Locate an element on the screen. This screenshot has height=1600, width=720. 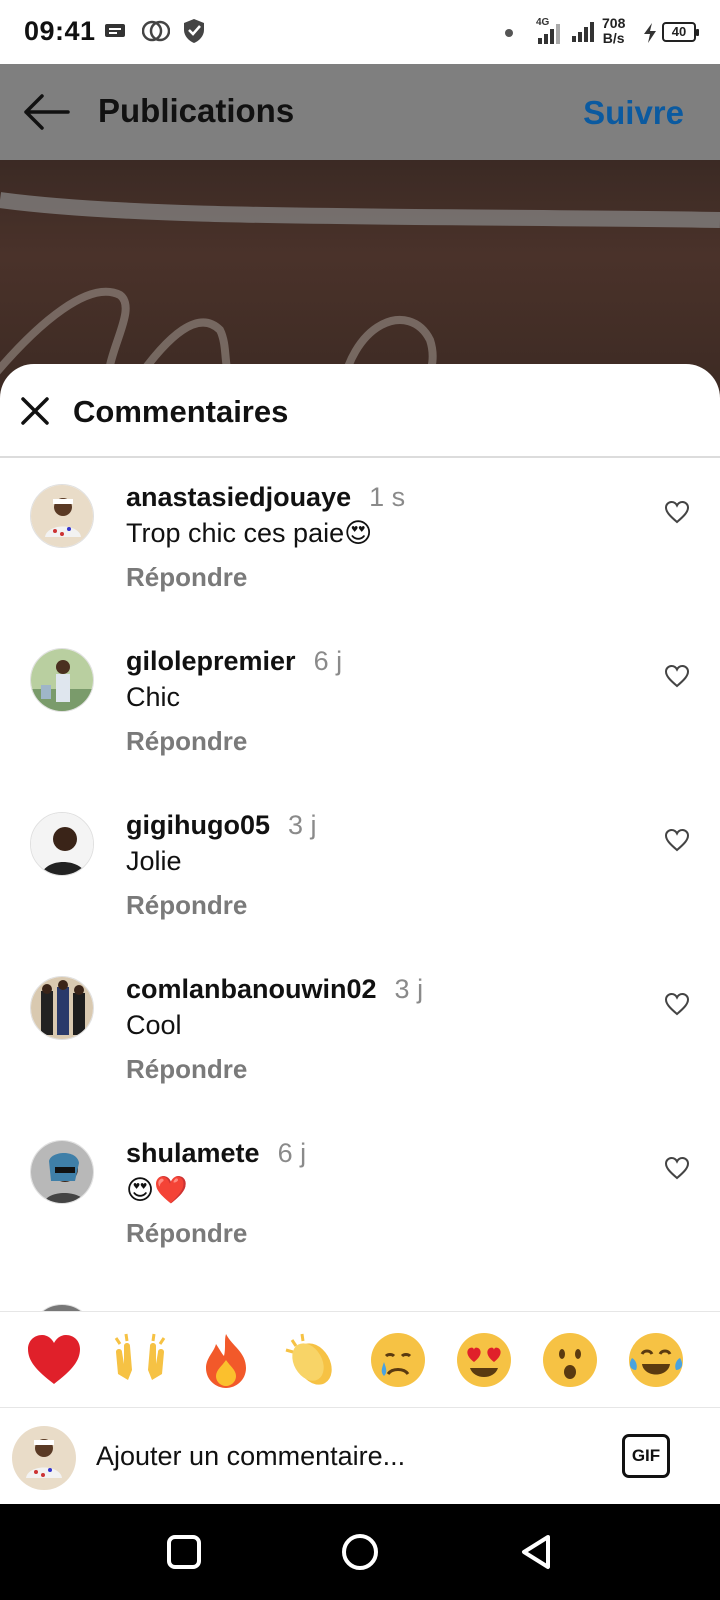
raising-hands-emoji is located at coordinates (140, 1360).